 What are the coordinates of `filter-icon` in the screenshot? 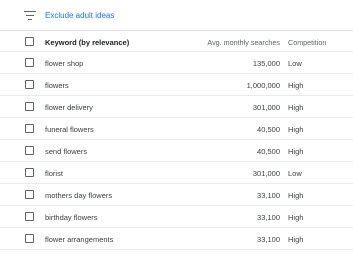 It's located at (30, 16).